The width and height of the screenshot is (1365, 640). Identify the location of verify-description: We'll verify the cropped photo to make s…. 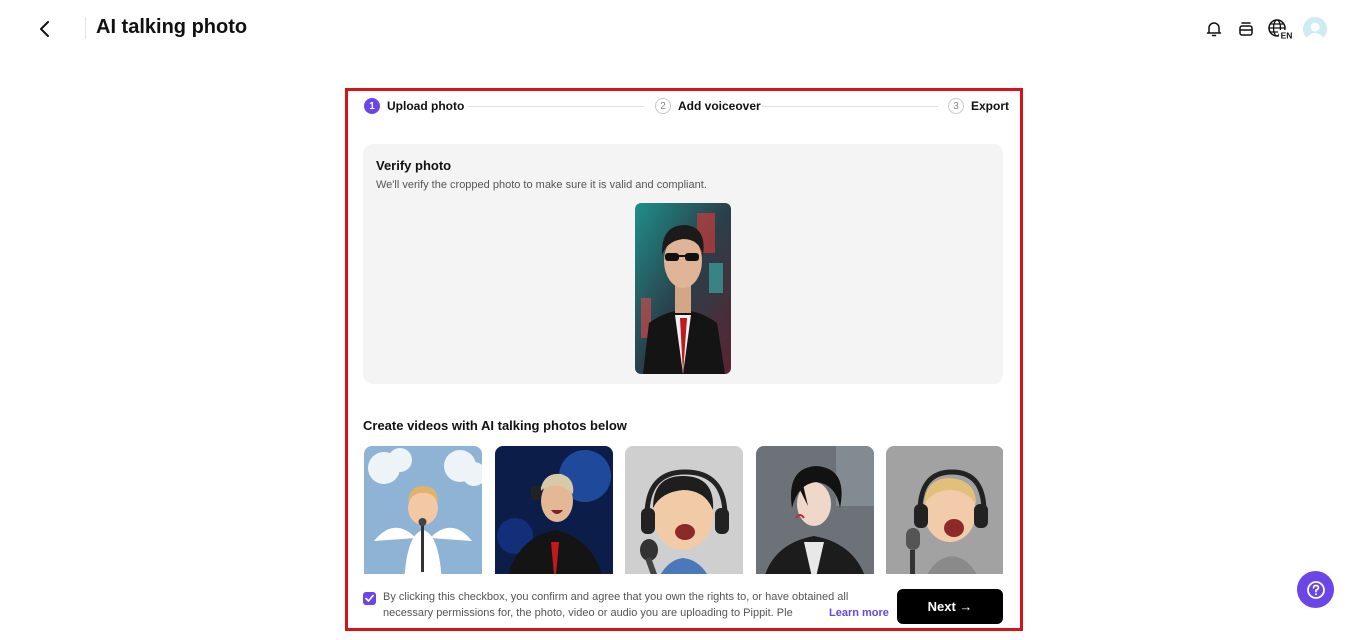
(541, 185).